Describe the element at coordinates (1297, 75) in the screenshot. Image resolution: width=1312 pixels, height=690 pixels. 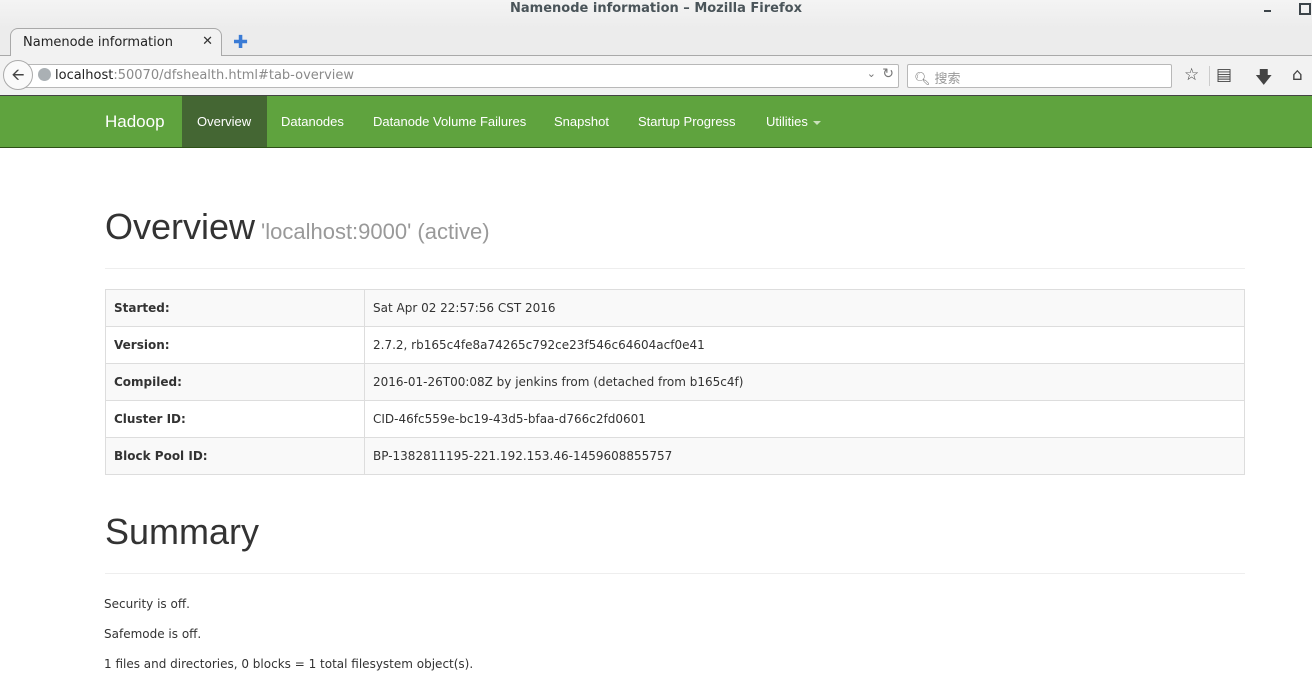
I see `home-icon: ⌂` at that location.